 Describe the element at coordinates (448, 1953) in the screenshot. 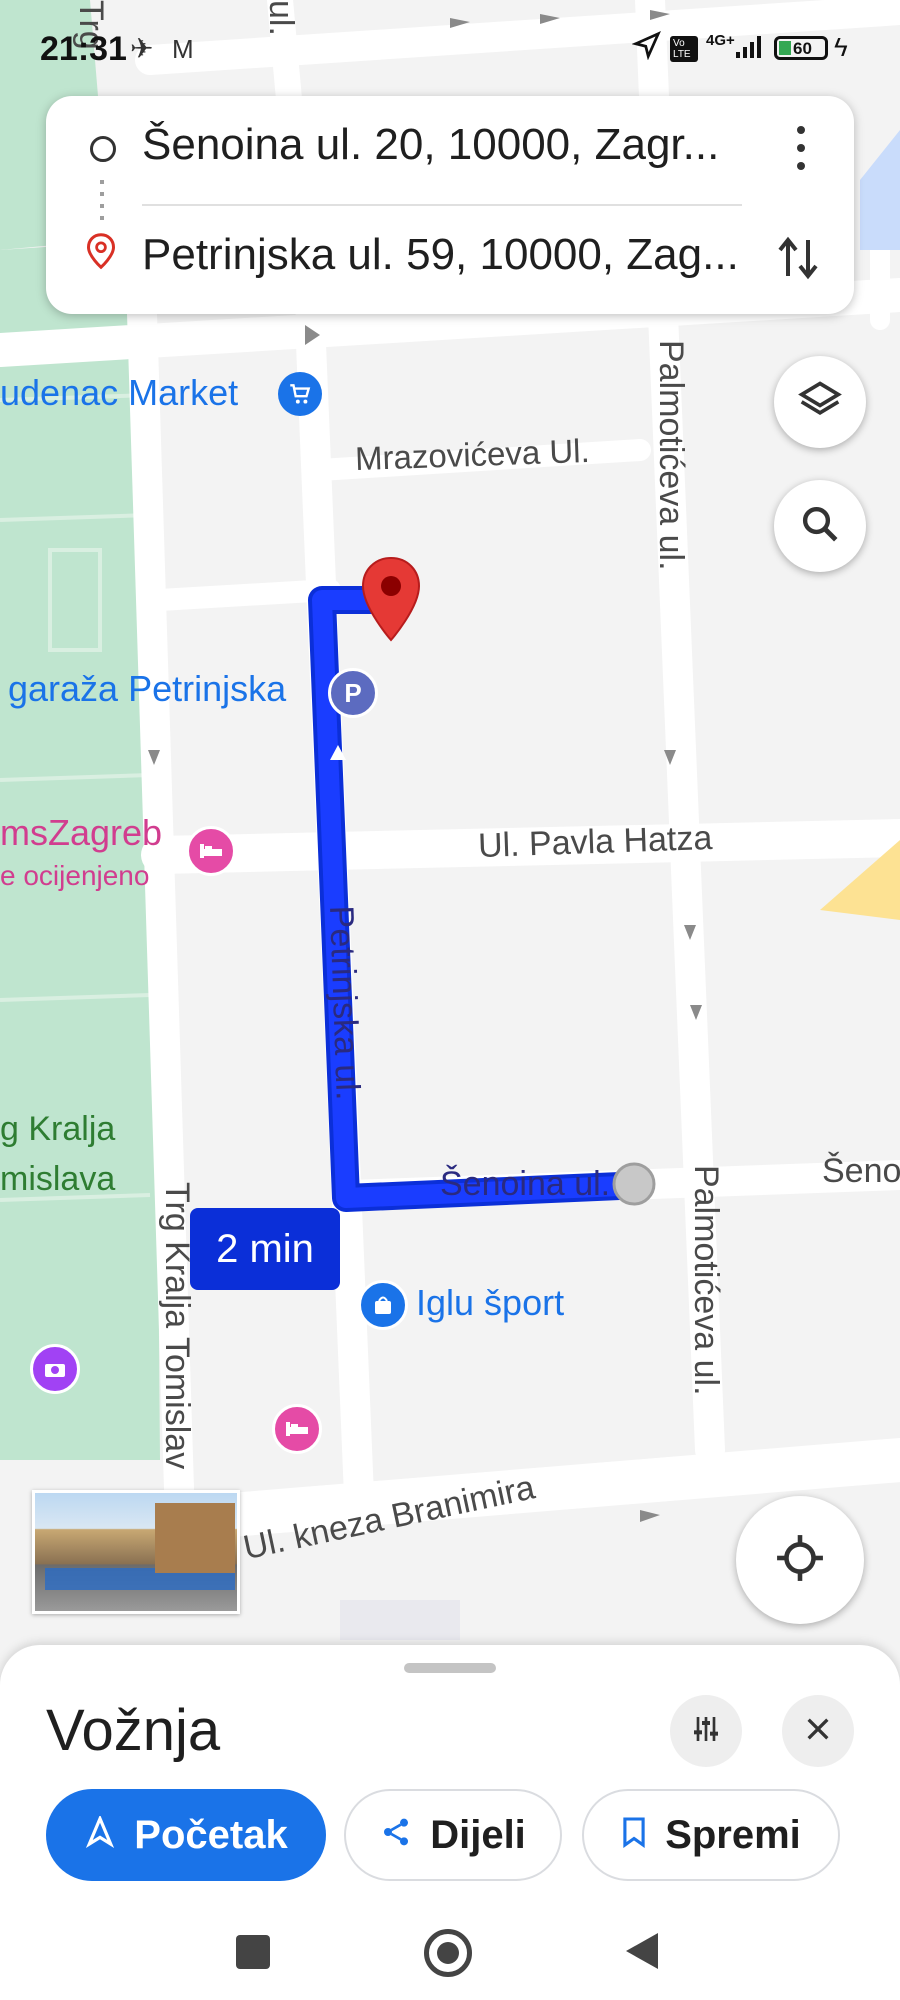

I see `home-button` at that location.